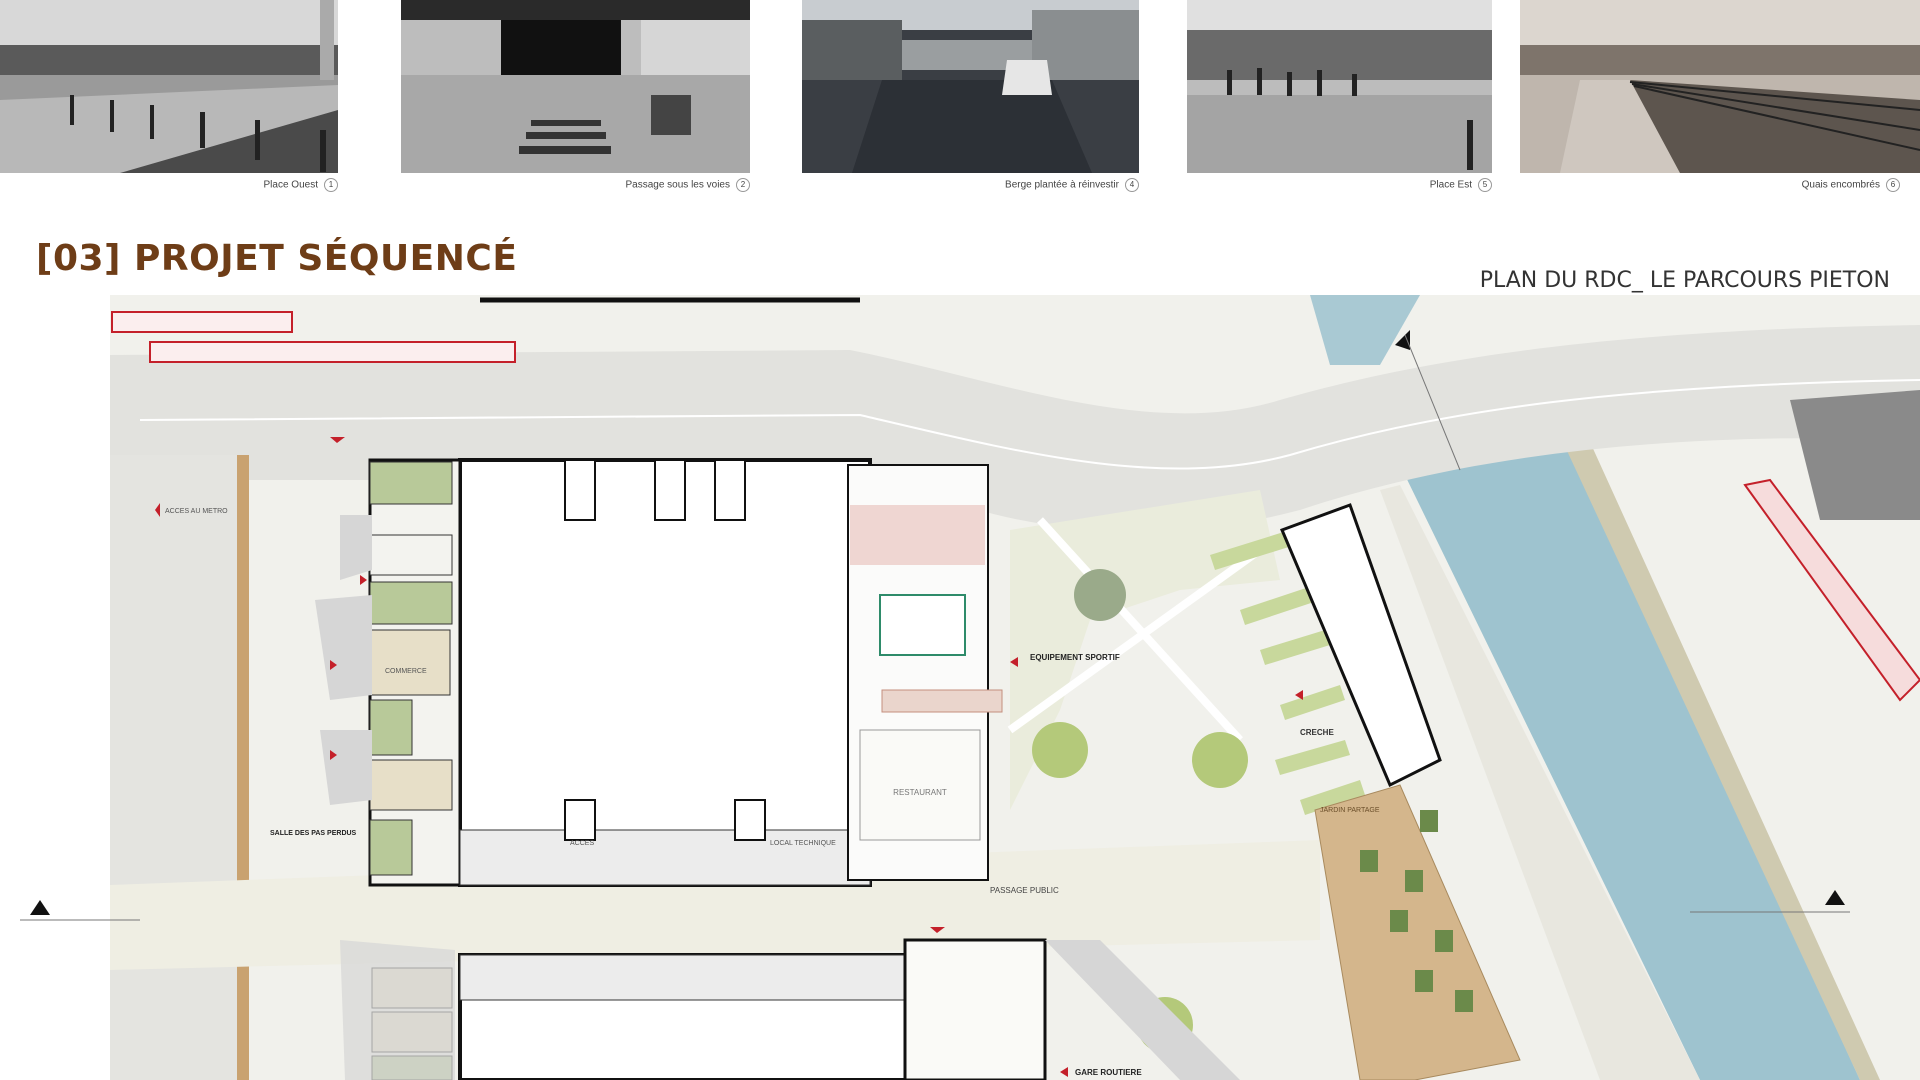 The width and height of the screenshot is (1920, 1080). What do you see at coordinates (975, 1009) in the screenshot?
I see `south-east-block` at bounding box center [975, 1009].